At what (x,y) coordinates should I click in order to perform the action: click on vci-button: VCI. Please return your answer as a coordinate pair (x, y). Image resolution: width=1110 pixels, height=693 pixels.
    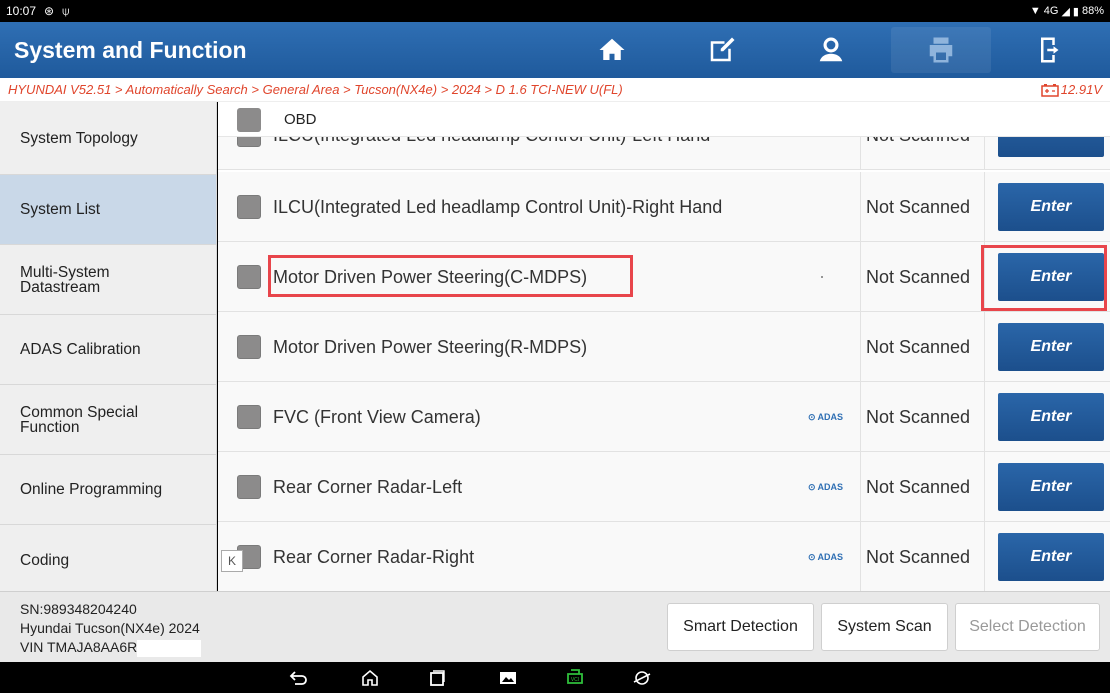
    Looking at the image, I should click on (575, 678).